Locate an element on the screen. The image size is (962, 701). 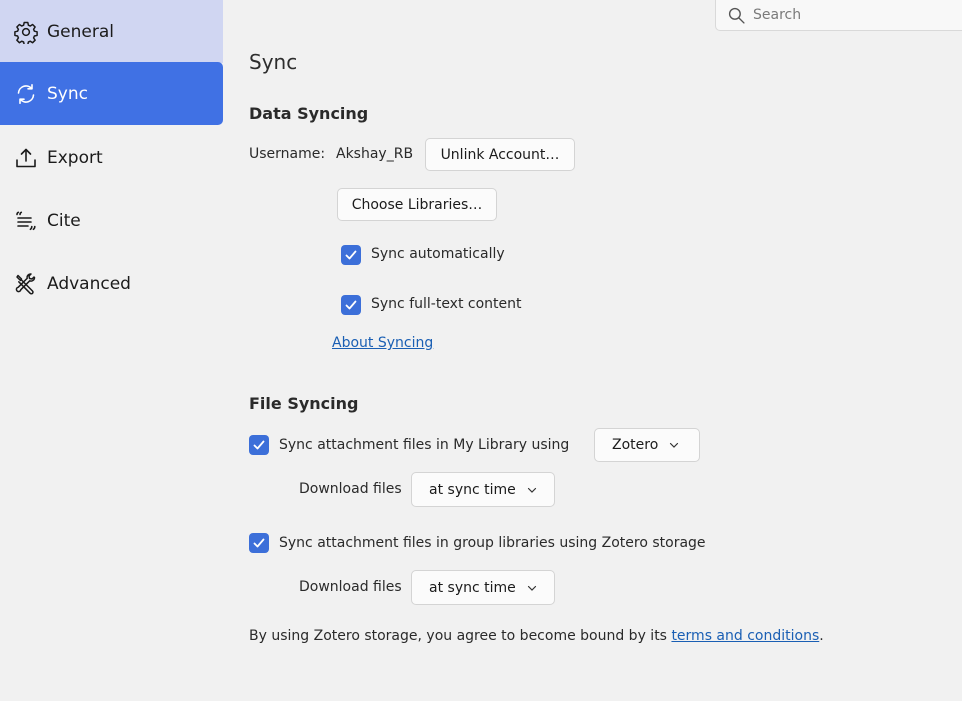
gear-icon is located at coordinates (26, 32).